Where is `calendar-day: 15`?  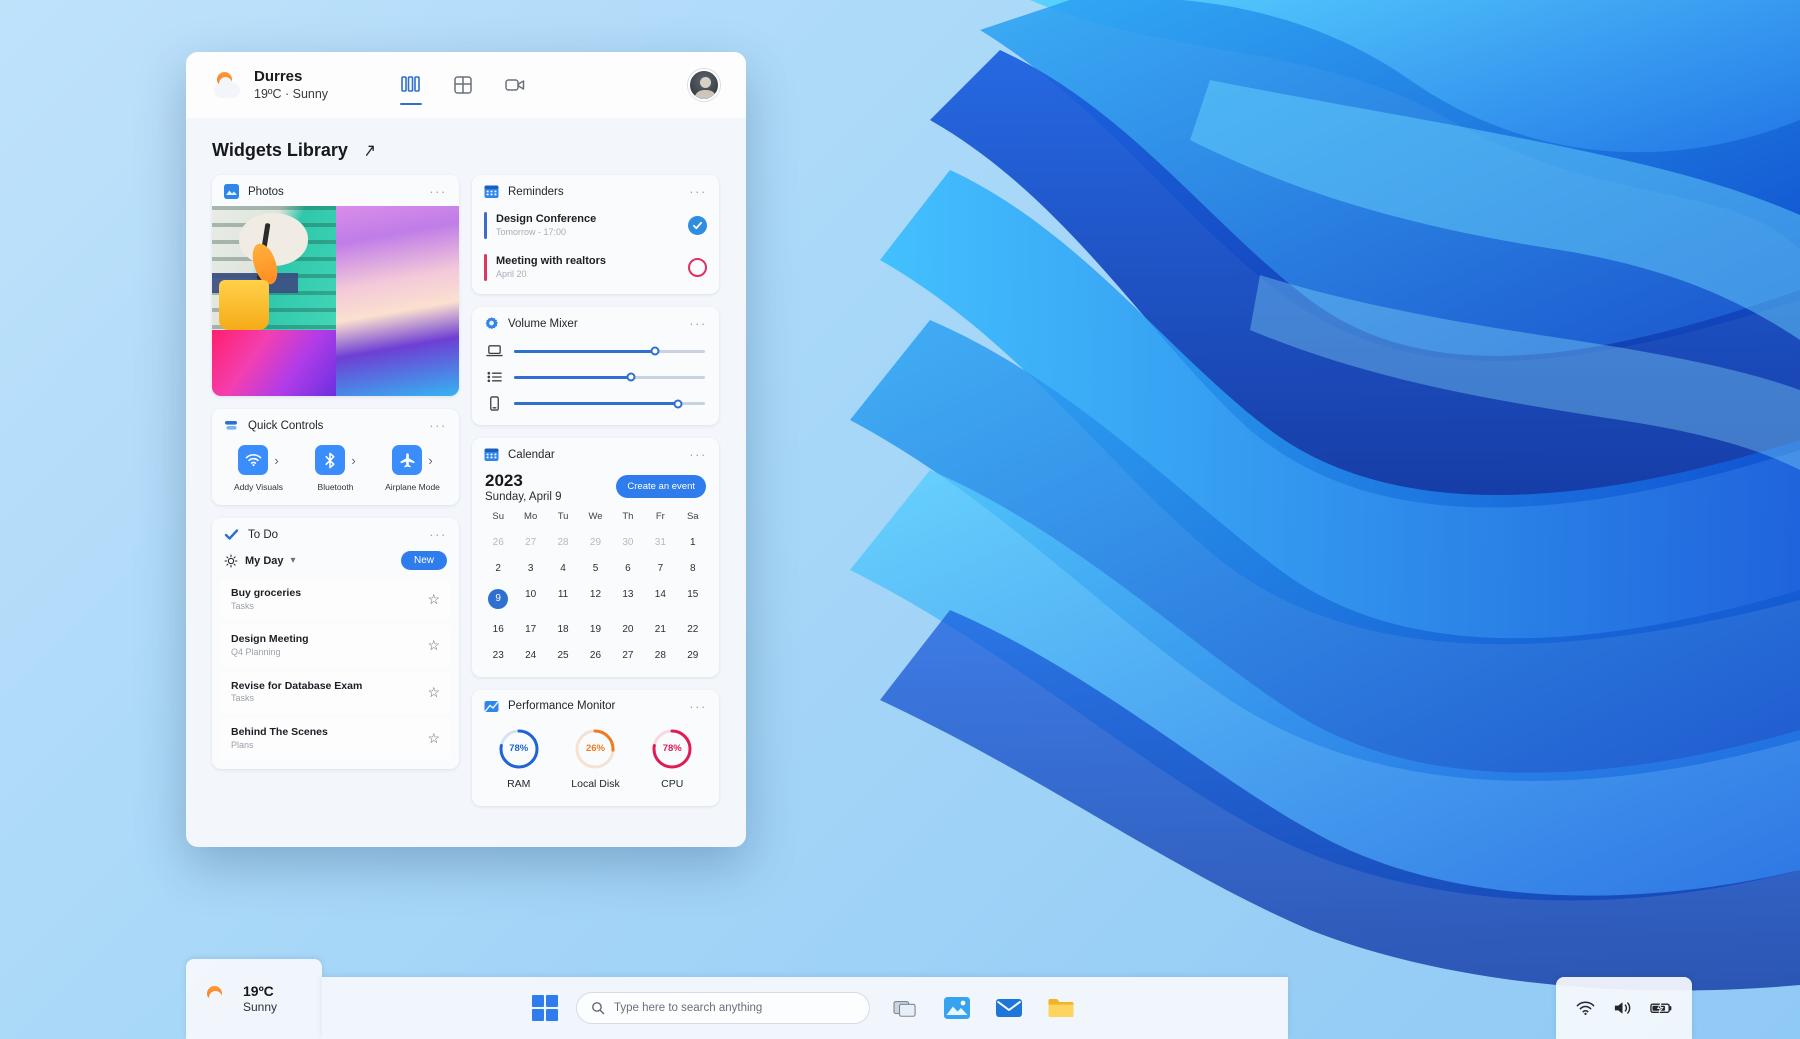 calendar-day: 15 is located at coordinates (693, 599).